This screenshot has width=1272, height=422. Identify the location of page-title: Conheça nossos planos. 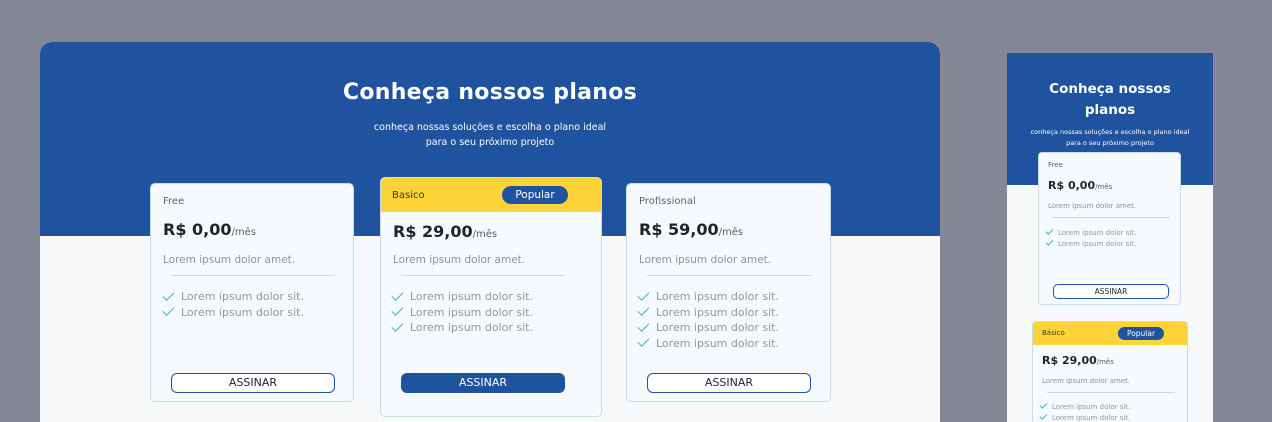
(490, 92).